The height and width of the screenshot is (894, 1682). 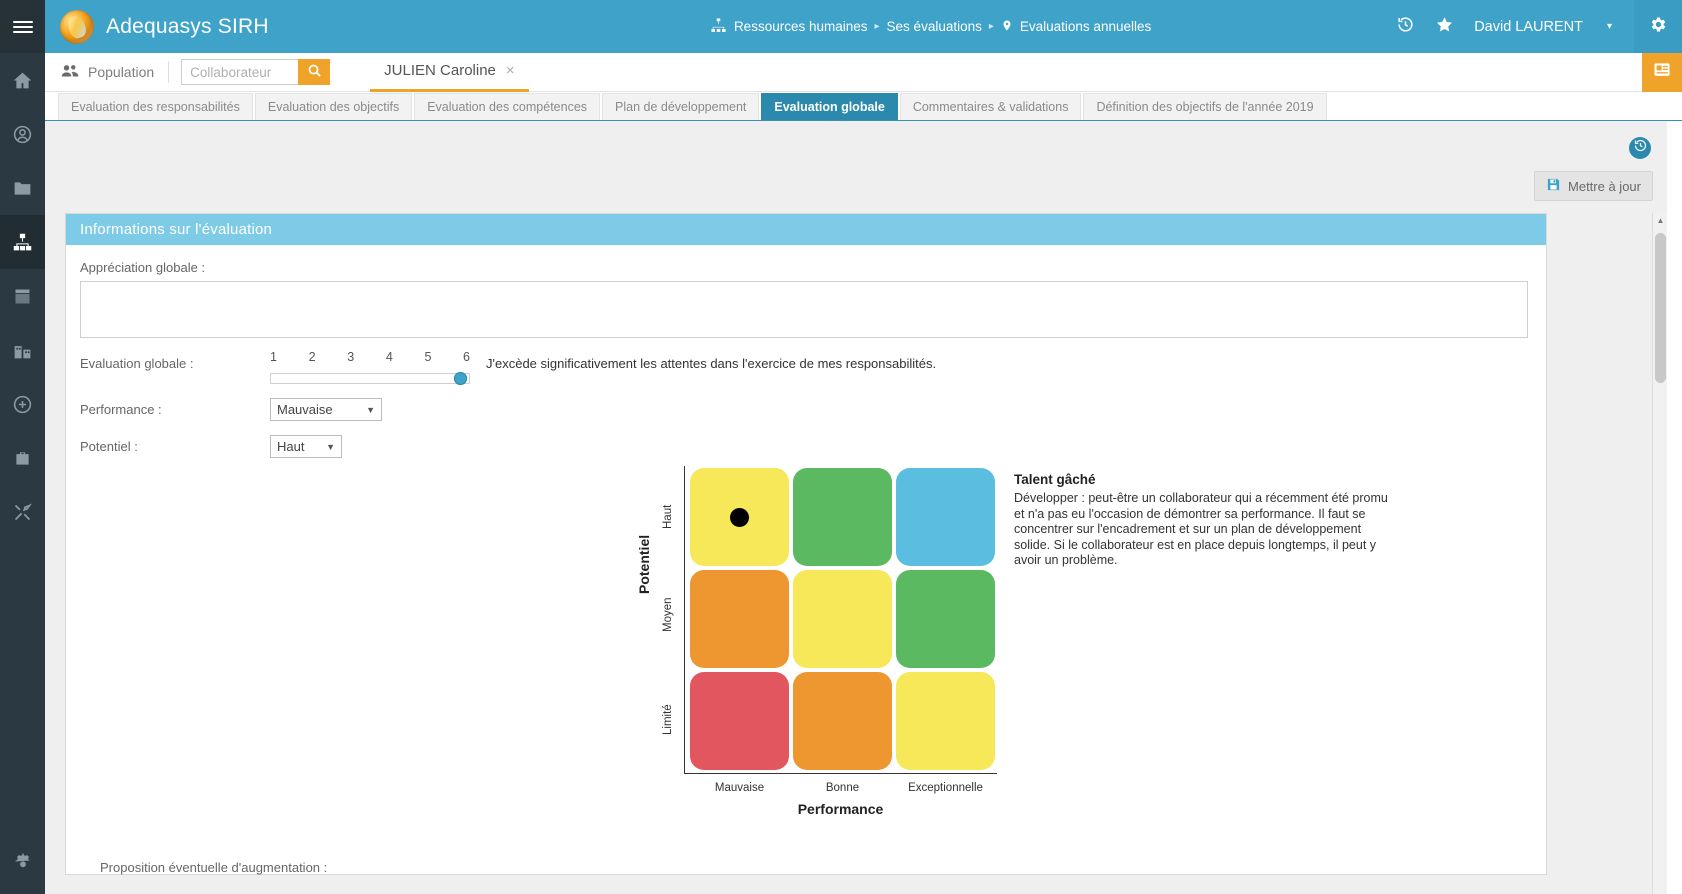 I want to click on slider-track, so click(x=370, y=378).